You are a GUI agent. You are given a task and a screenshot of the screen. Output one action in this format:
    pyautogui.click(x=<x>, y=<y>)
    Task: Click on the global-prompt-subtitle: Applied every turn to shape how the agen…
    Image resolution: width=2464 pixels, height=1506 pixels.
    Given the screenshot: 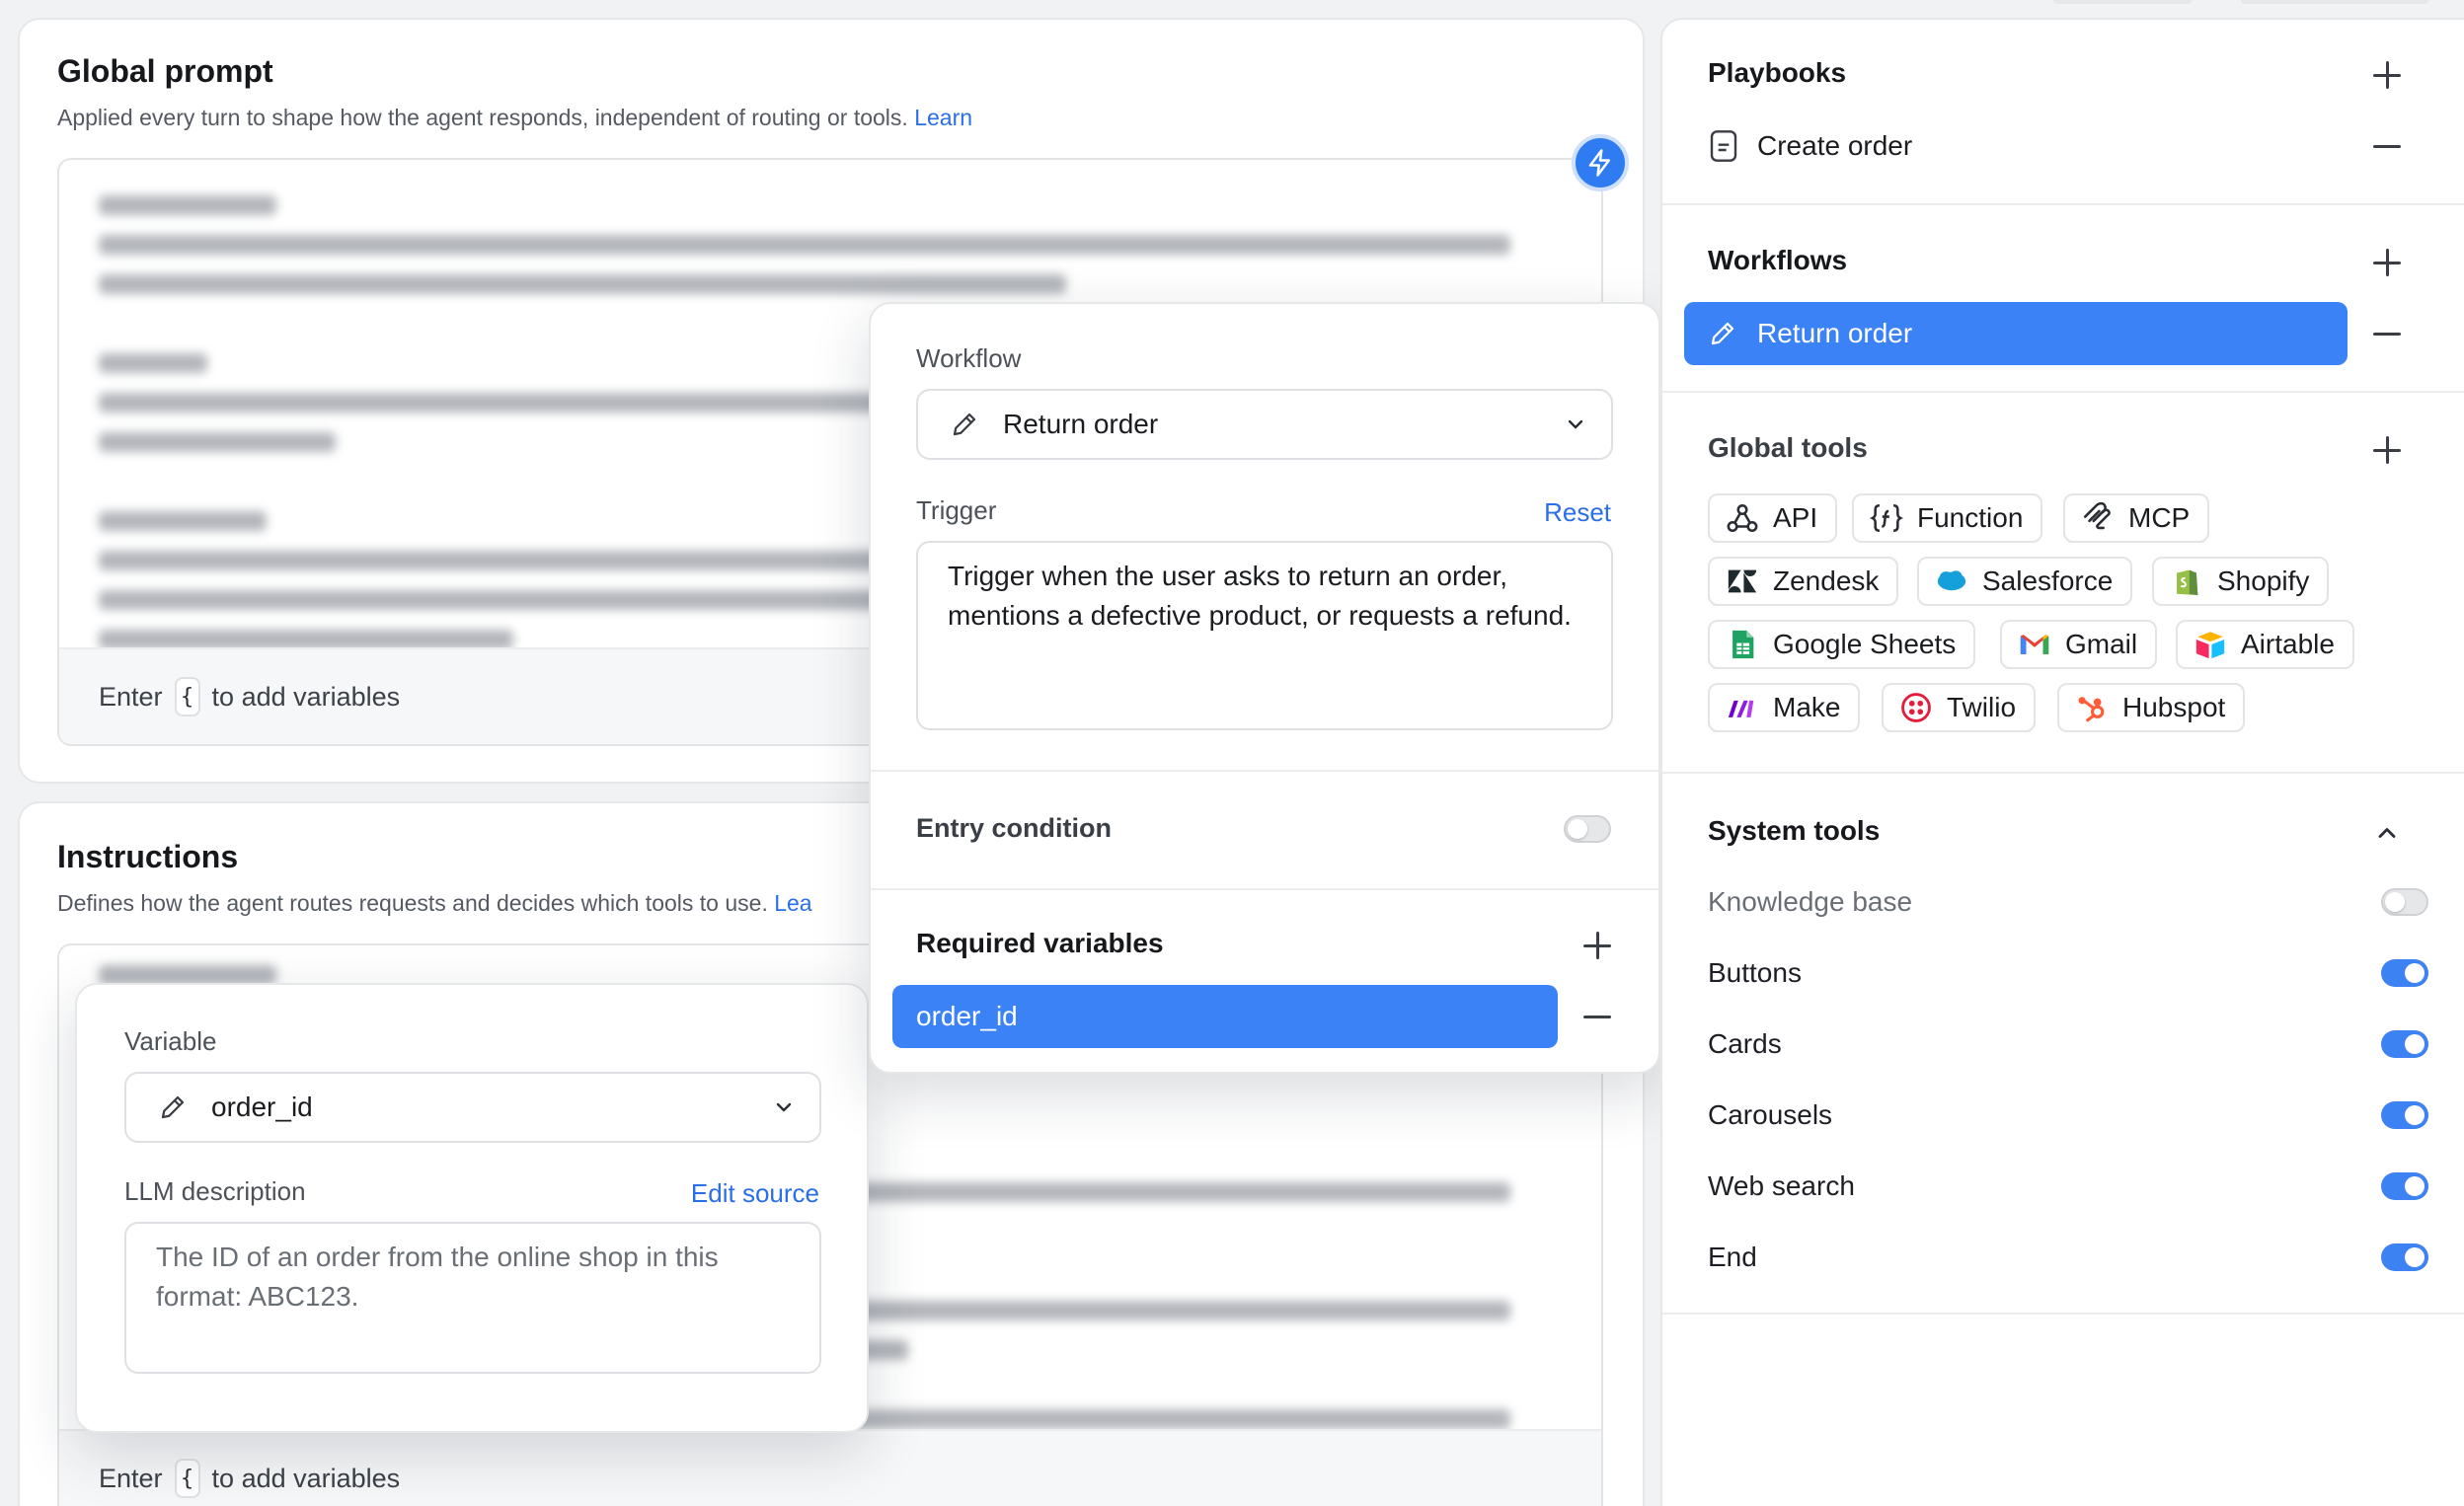 What is the action you would take?
    pyautogui.click(x=514, y=118)
    